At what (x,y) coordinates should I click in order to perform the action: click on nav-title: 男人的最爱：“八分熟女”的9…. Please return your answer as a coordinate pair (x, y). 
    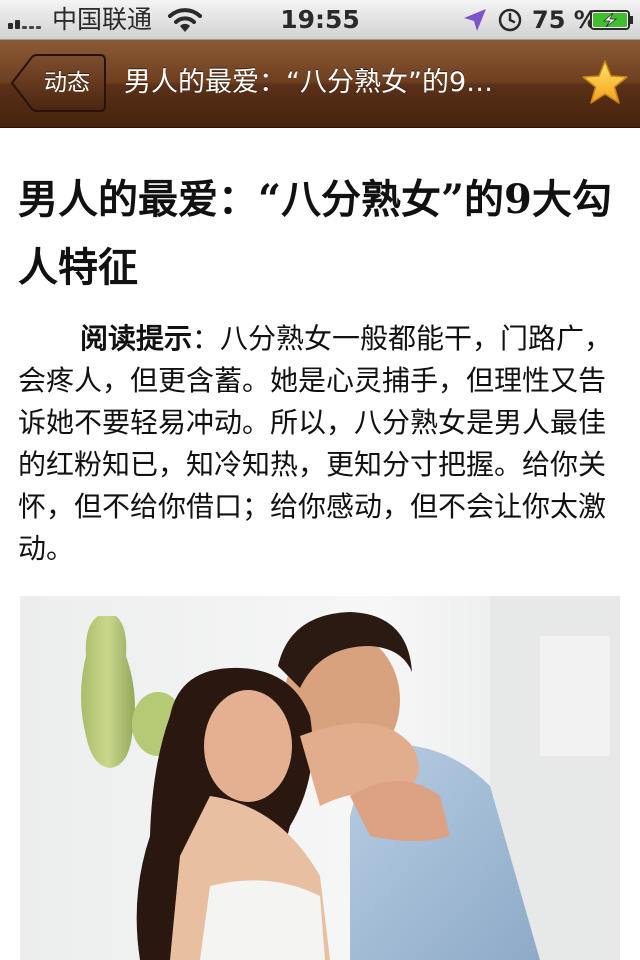
    Looking at the image, I should click on (309, 82).